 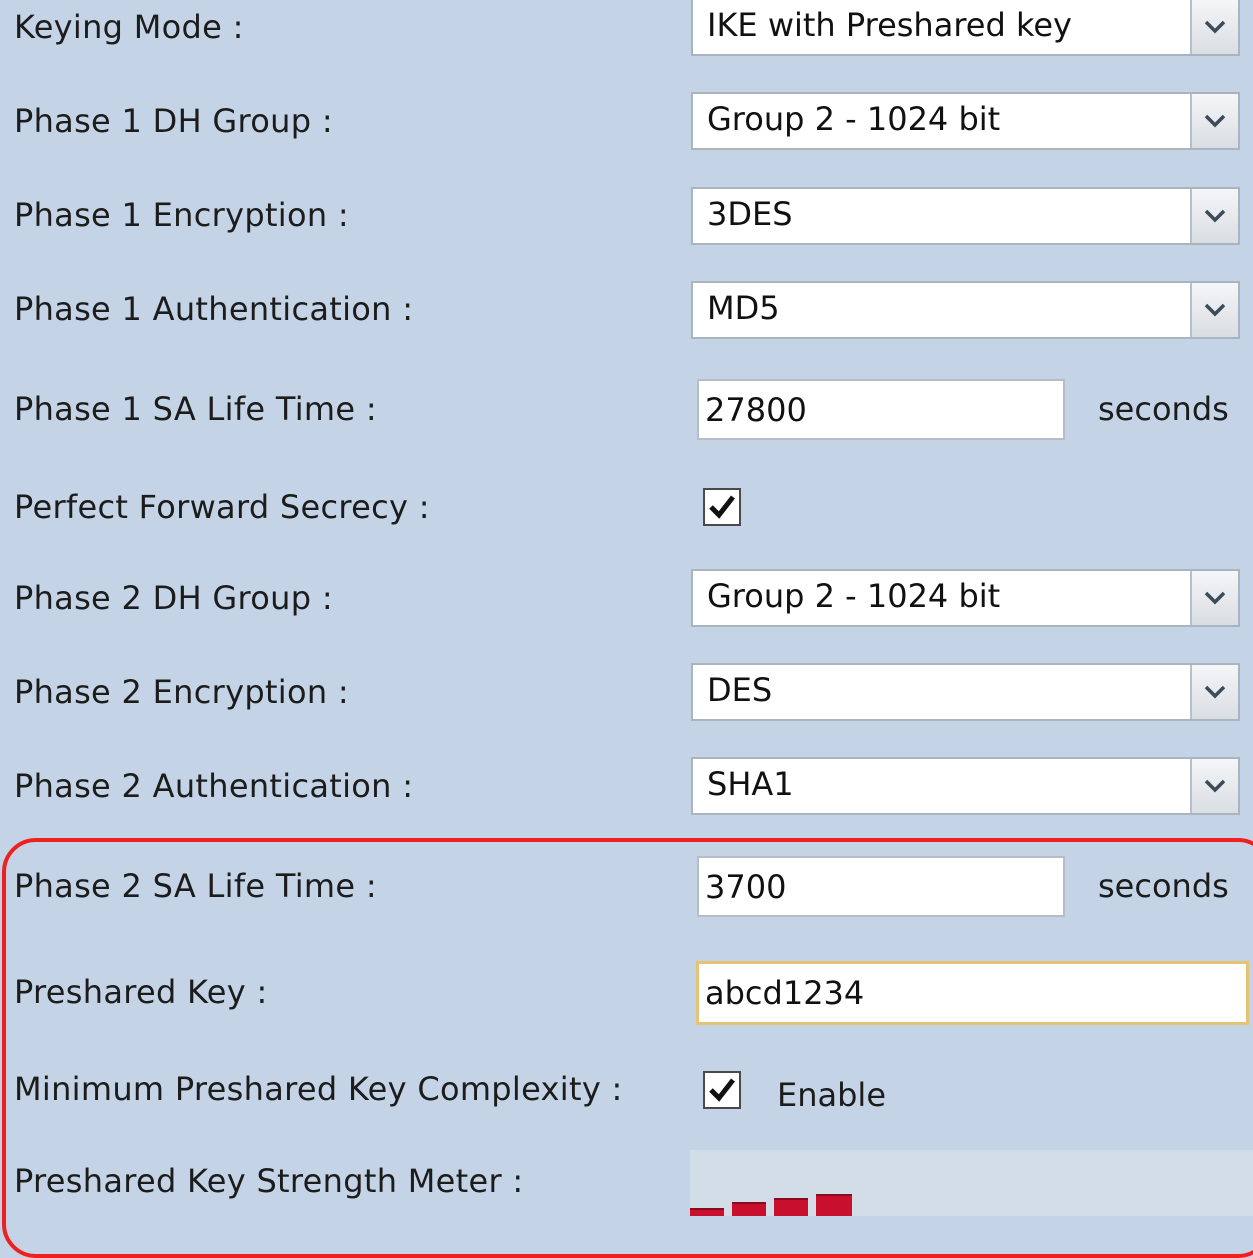 I want to click on preshared-key-label: Preshared Key :, so click(x=141, y=992).